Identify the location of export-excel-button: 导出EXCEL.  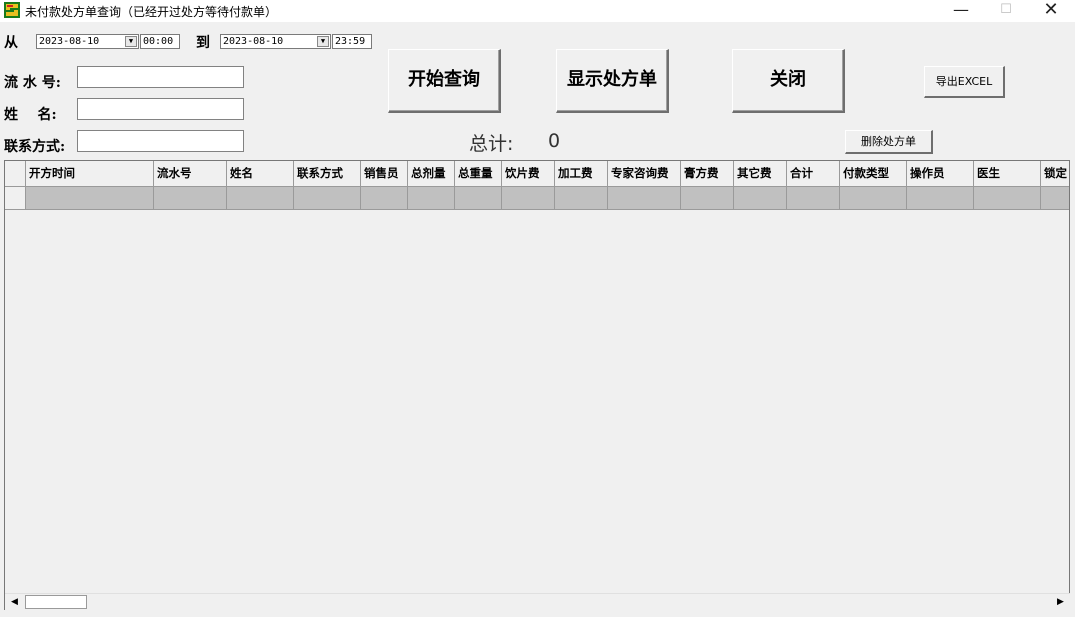
(964, 82).